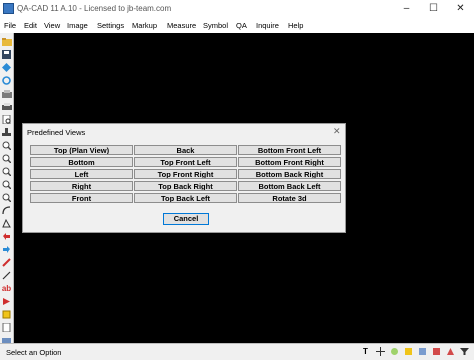 The width and height of the screenshot is (474, 360). What do you see at coordinates (144, 25) in the screenshot?
I see `menu-markup: Markup` at bounding box center [144, 25].